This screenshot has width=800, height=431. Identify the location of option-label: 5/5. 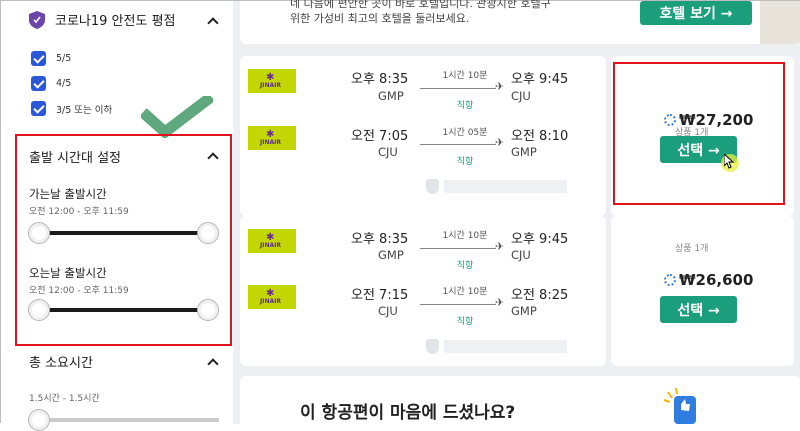
(64, 58).